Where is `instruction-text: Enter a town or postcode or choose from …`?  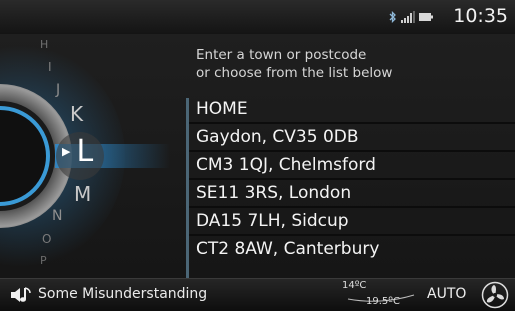
instruction-text: Enter a town or postcode or choose from … is located at coordinates (294, 64).